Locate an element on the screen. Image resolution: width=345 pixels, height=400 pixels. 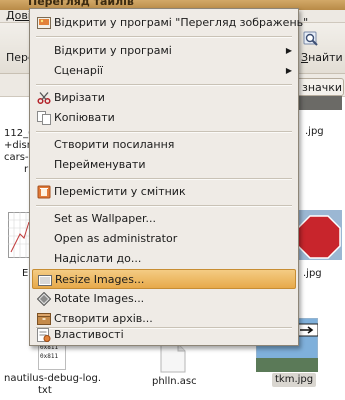
file-label-2: .jpg is located at coordinates (314, 132).